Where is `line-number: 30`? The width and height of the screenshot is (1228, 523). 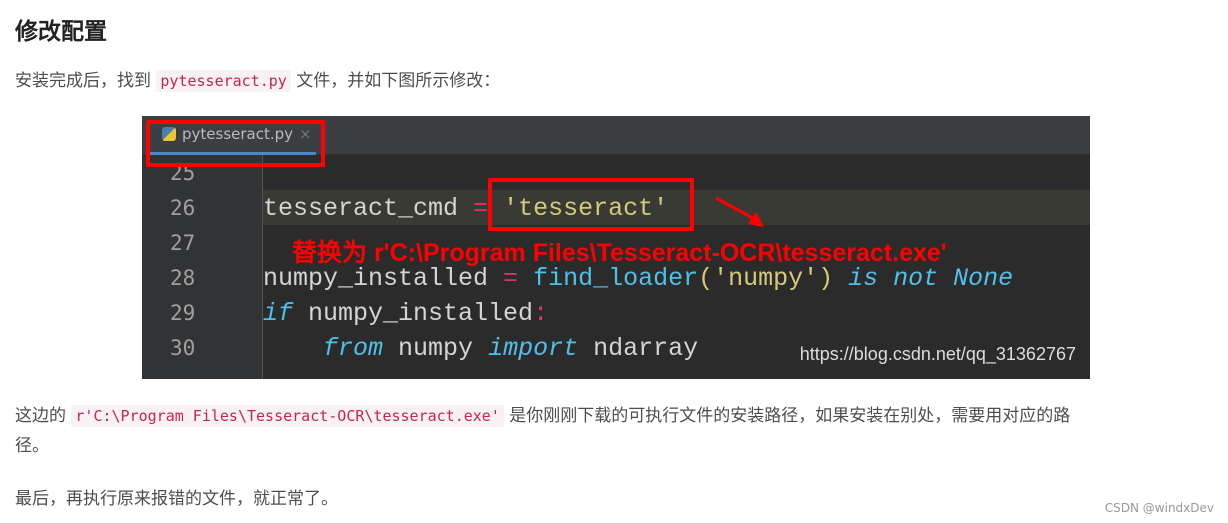
line-number: 30 is located at coordinates (183, 348).